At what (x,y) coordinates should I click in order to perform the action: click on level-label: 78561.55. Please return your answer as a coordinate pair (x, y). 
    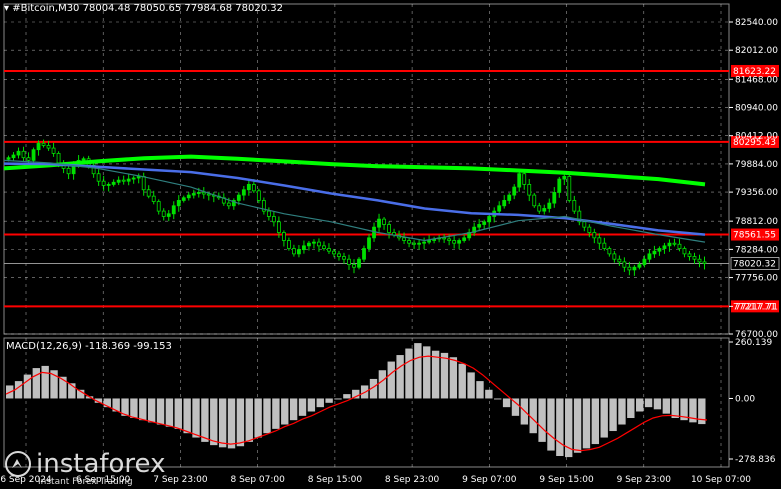
    Looking at the image, I should click on (754, 236).